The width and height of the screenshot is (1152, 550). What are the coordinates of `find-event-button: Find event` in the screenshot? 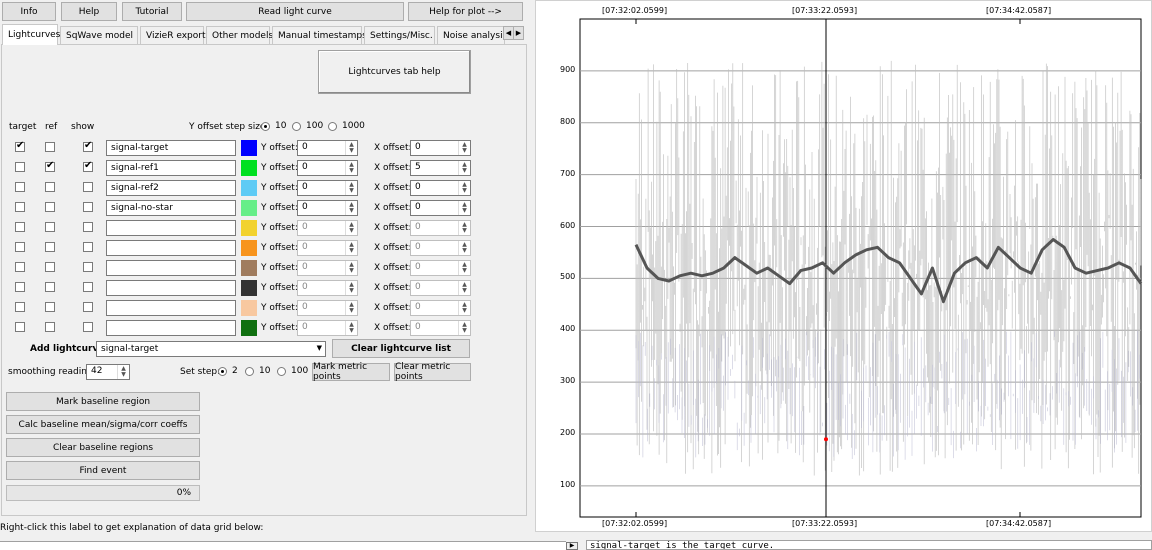 It's located at (103, 470).